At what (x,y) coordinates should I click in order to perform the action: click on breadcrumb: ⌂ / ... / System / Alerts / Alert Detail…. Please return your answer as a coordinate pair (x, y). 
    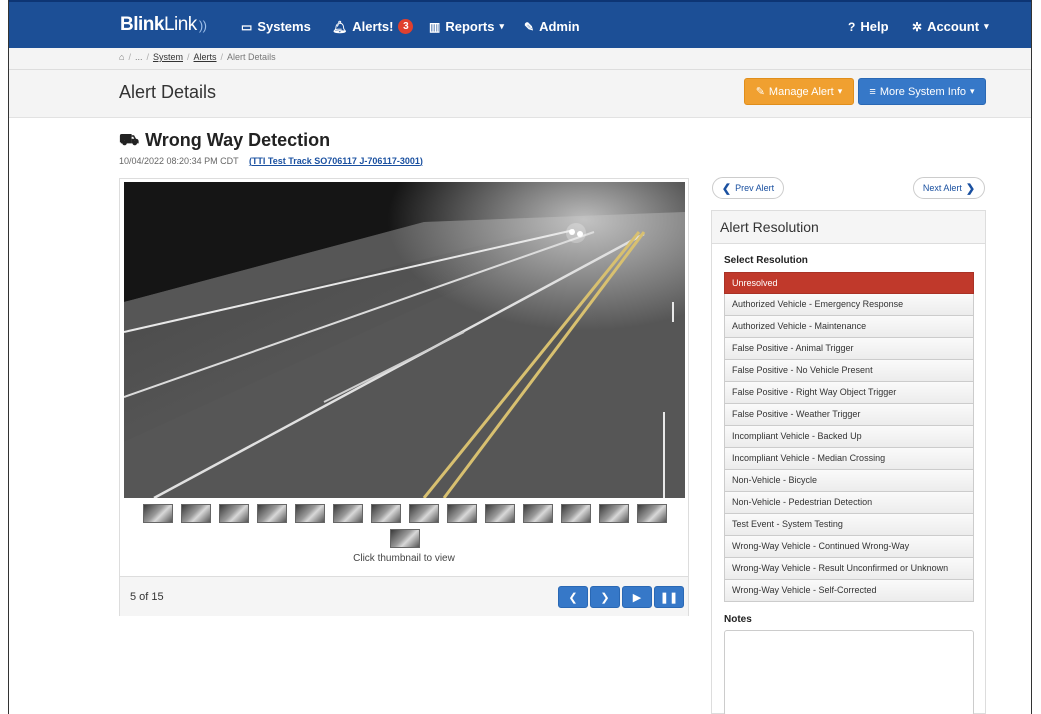
    Looking at the image, I should click on (197, 57).